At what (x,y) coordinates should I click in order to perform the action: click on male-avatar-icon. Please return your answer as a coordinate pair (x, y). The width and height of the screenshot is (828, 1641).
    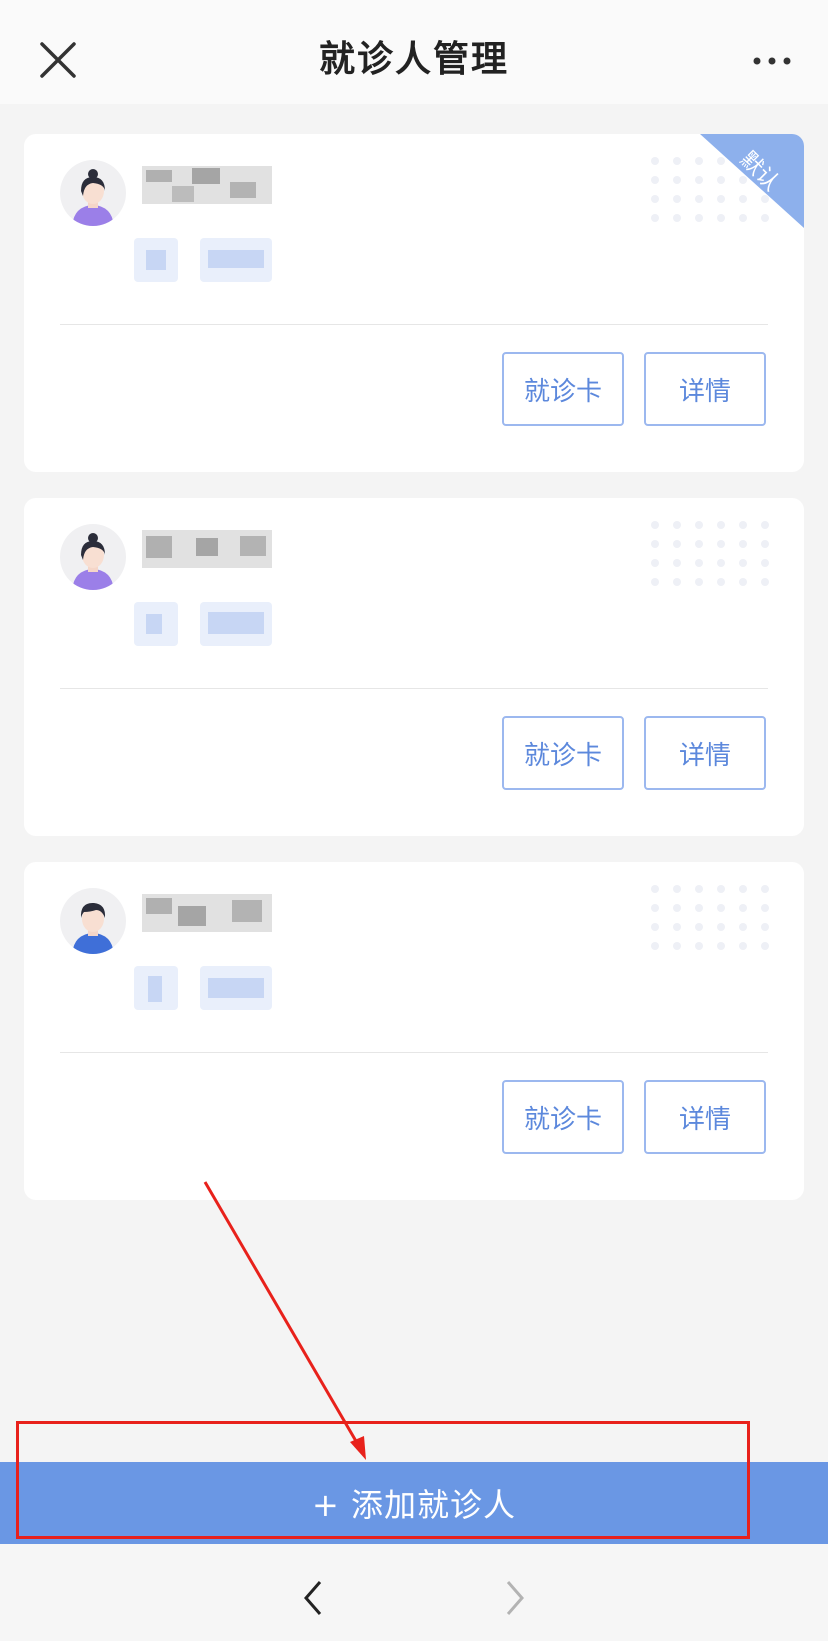
    Looking at the image, I should click on (93, 921).